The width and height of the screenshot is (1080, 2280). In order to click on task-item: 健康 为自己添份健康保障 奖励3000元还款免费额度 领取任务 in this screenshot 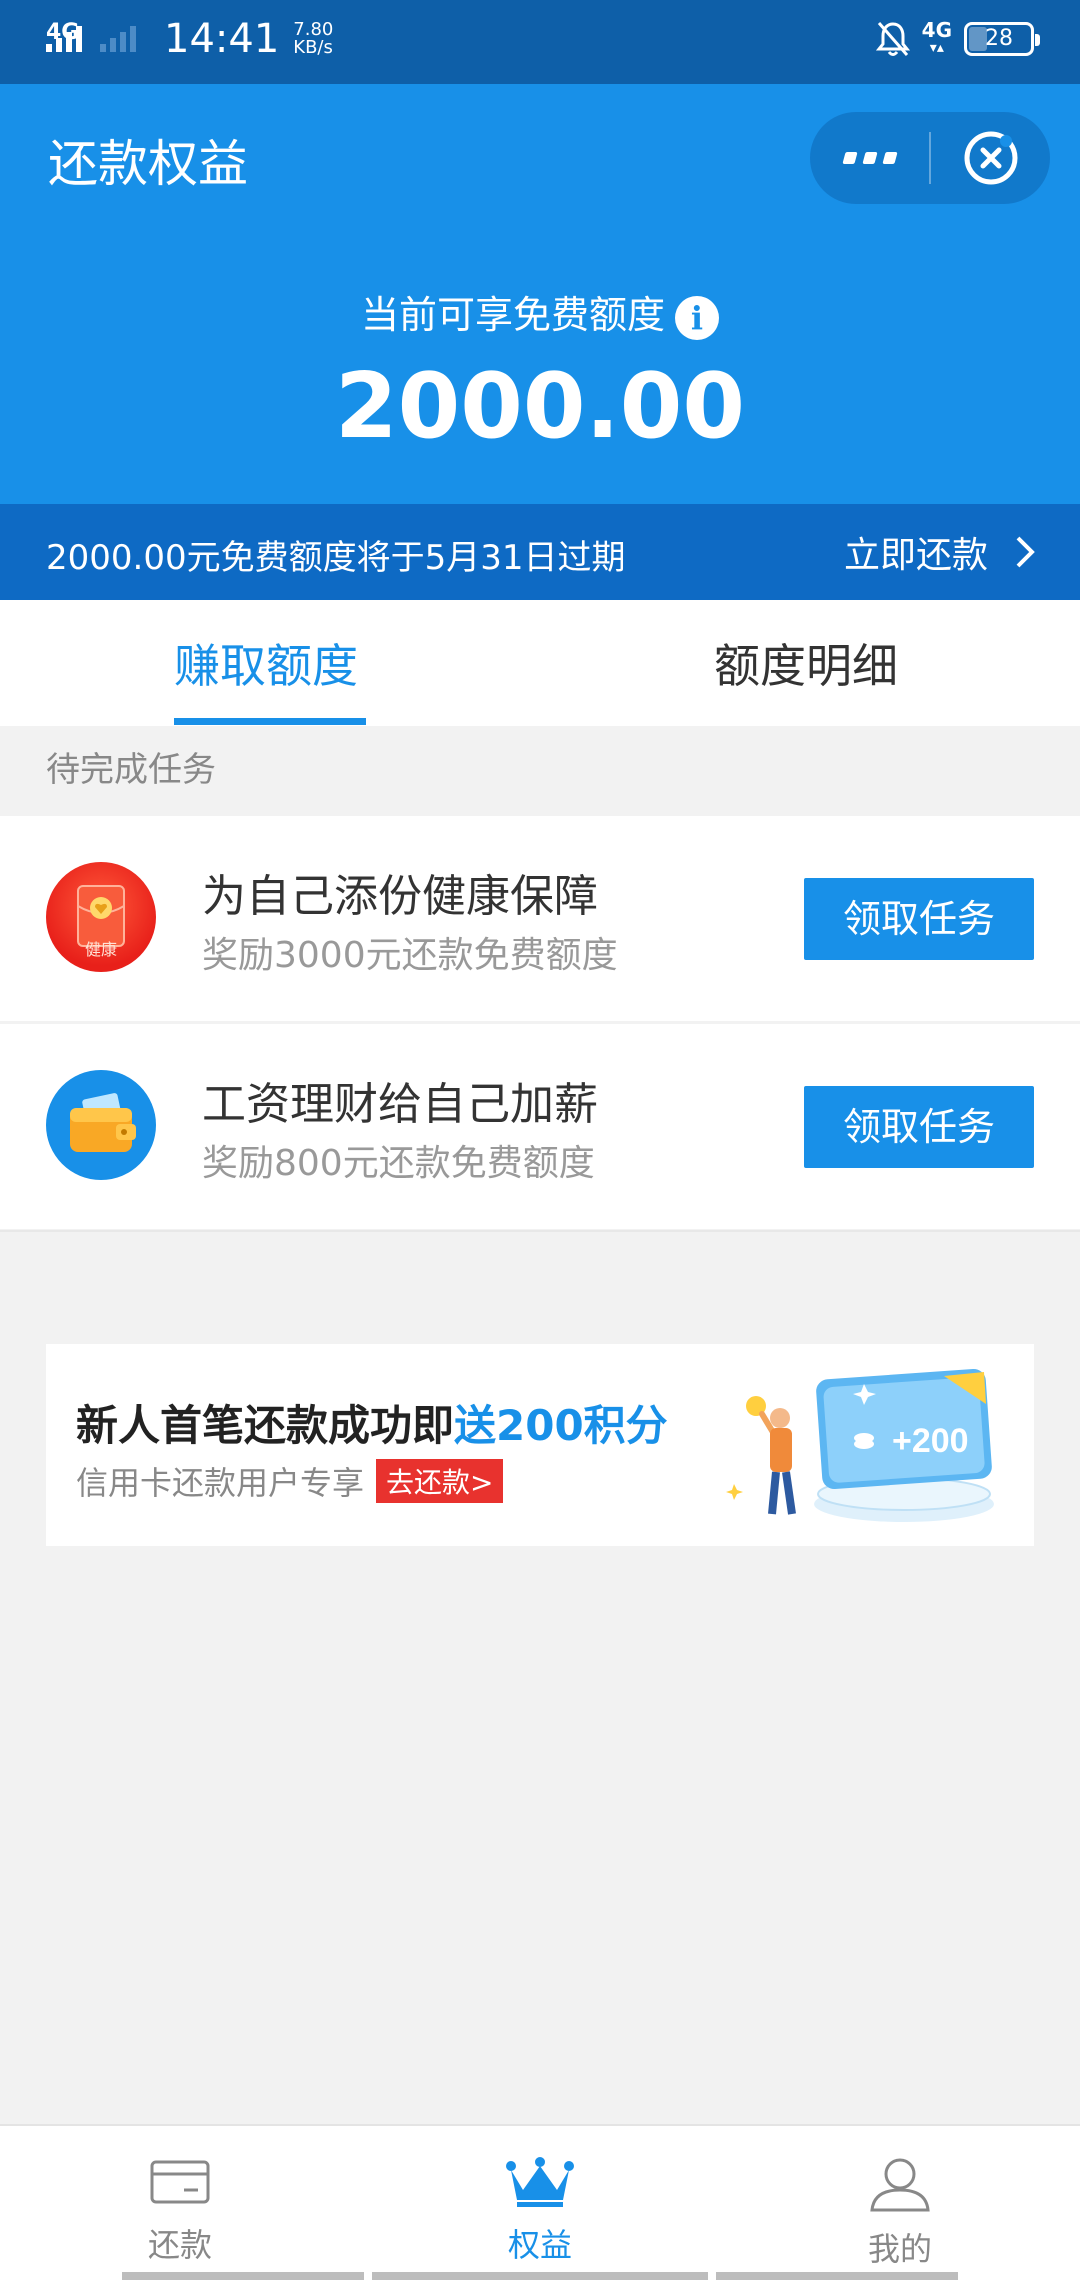, I will do `click(540, 918)`.